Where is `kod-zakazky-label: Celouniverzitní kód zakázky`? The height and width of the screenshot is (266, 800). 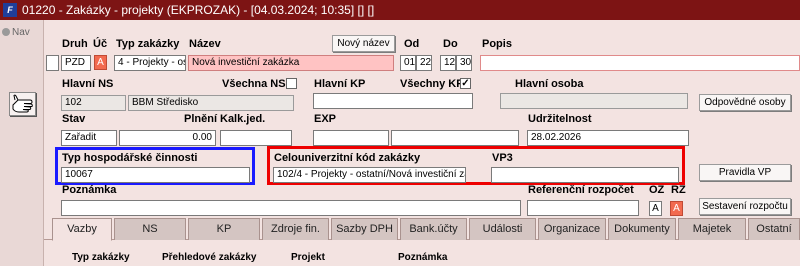 kod-zakazky-label: Celouniverzitní kód zakázky is located at coordinates (347, 158).